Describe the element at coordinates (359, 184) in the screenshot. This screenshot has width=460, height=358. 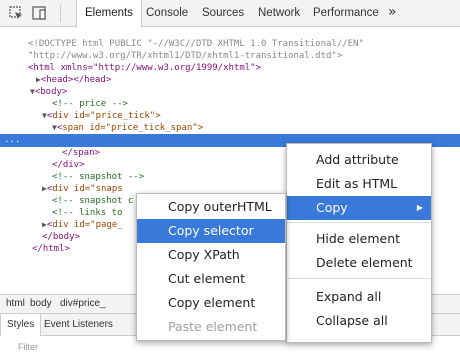
I see `menu-item-edit-as-html: Edit as HTML` at that location.